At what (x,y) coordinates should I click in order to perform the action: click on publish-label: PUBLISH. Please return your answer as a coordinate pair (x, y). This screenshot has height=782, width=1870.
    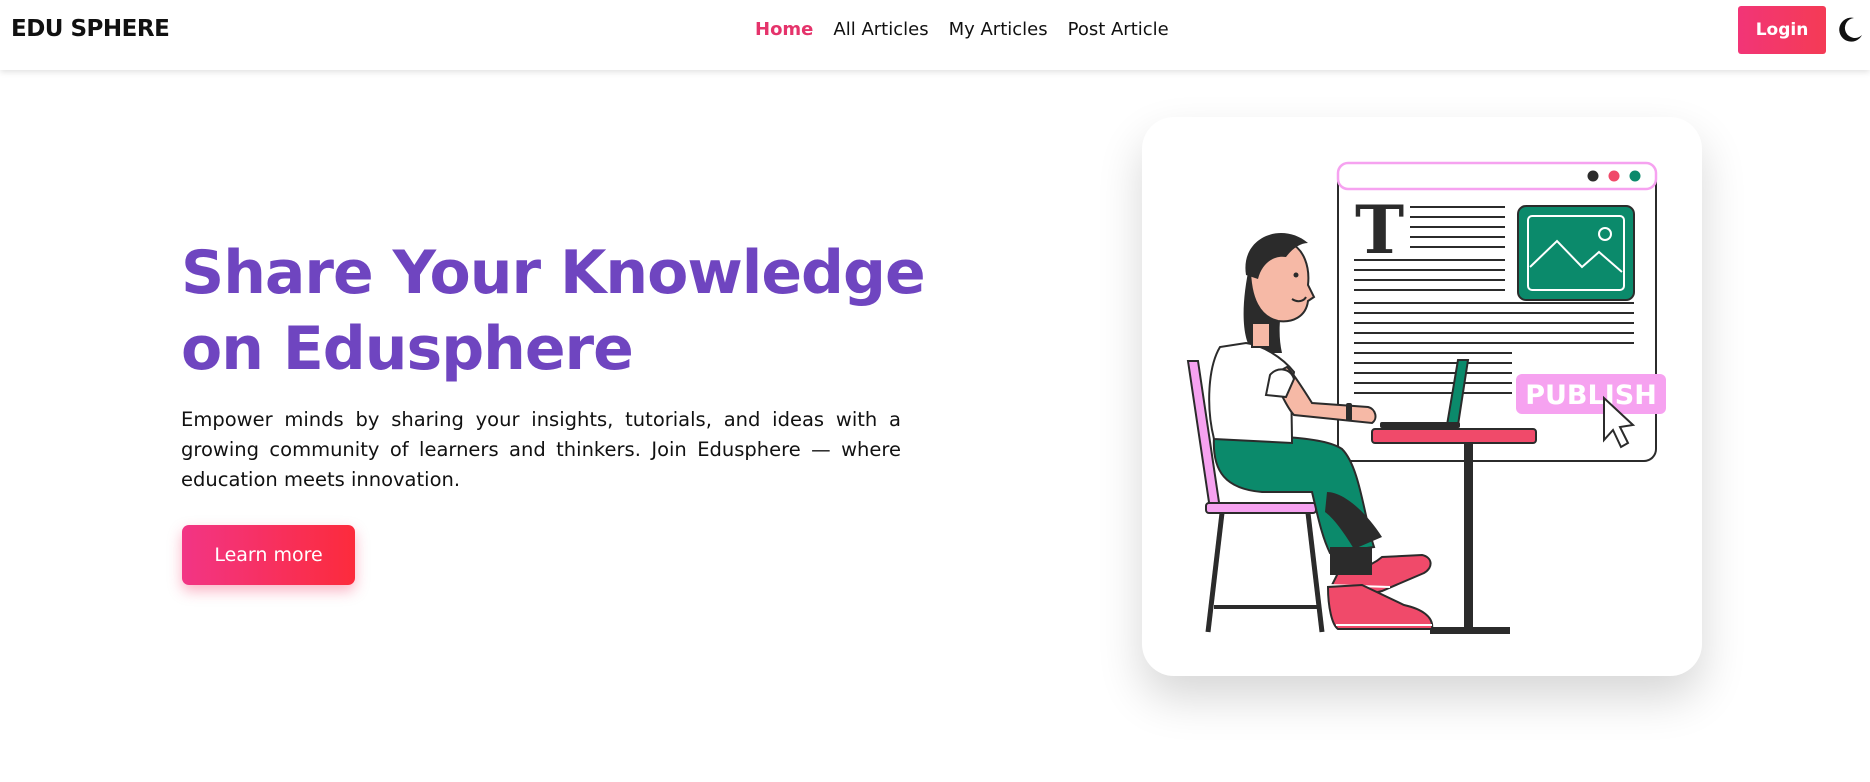
    Looking at the image, I should click on (1591, 395).